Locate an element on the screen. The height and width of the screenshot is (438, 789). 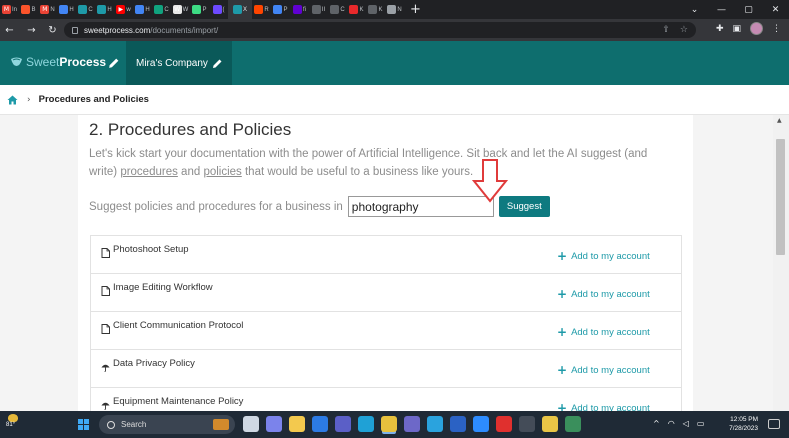
teams-icon is located at coordinates (343, 424).